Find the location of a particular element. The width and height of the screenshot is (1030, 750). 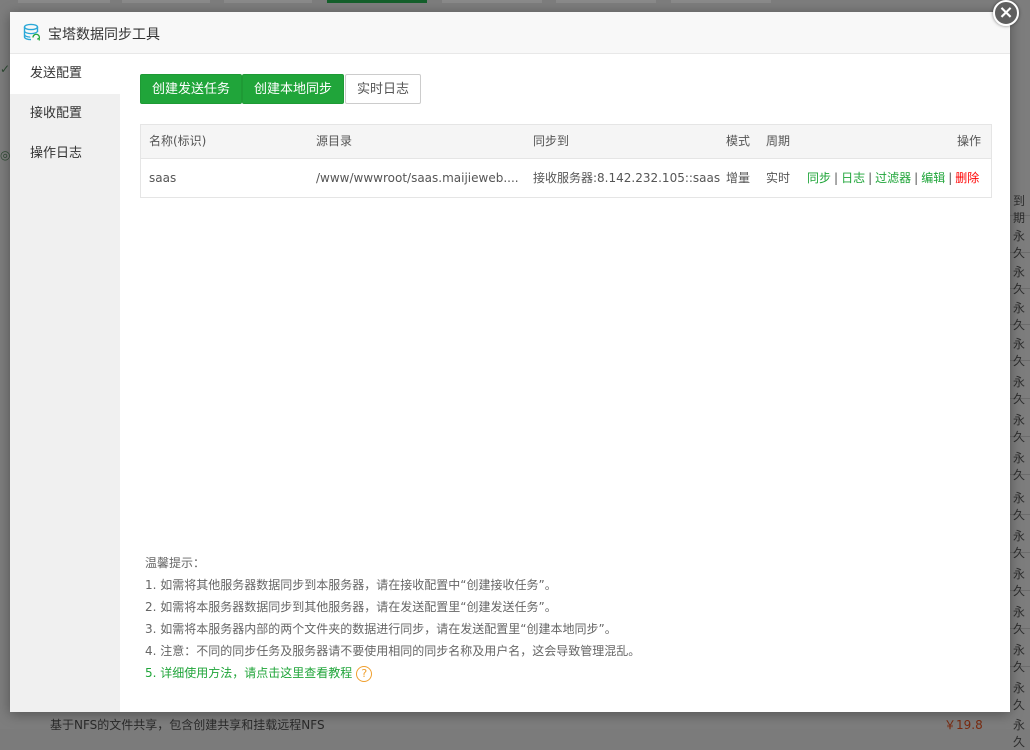

sidebar-item-operation-log: 操作日志 is located at coordinates (65, 154).